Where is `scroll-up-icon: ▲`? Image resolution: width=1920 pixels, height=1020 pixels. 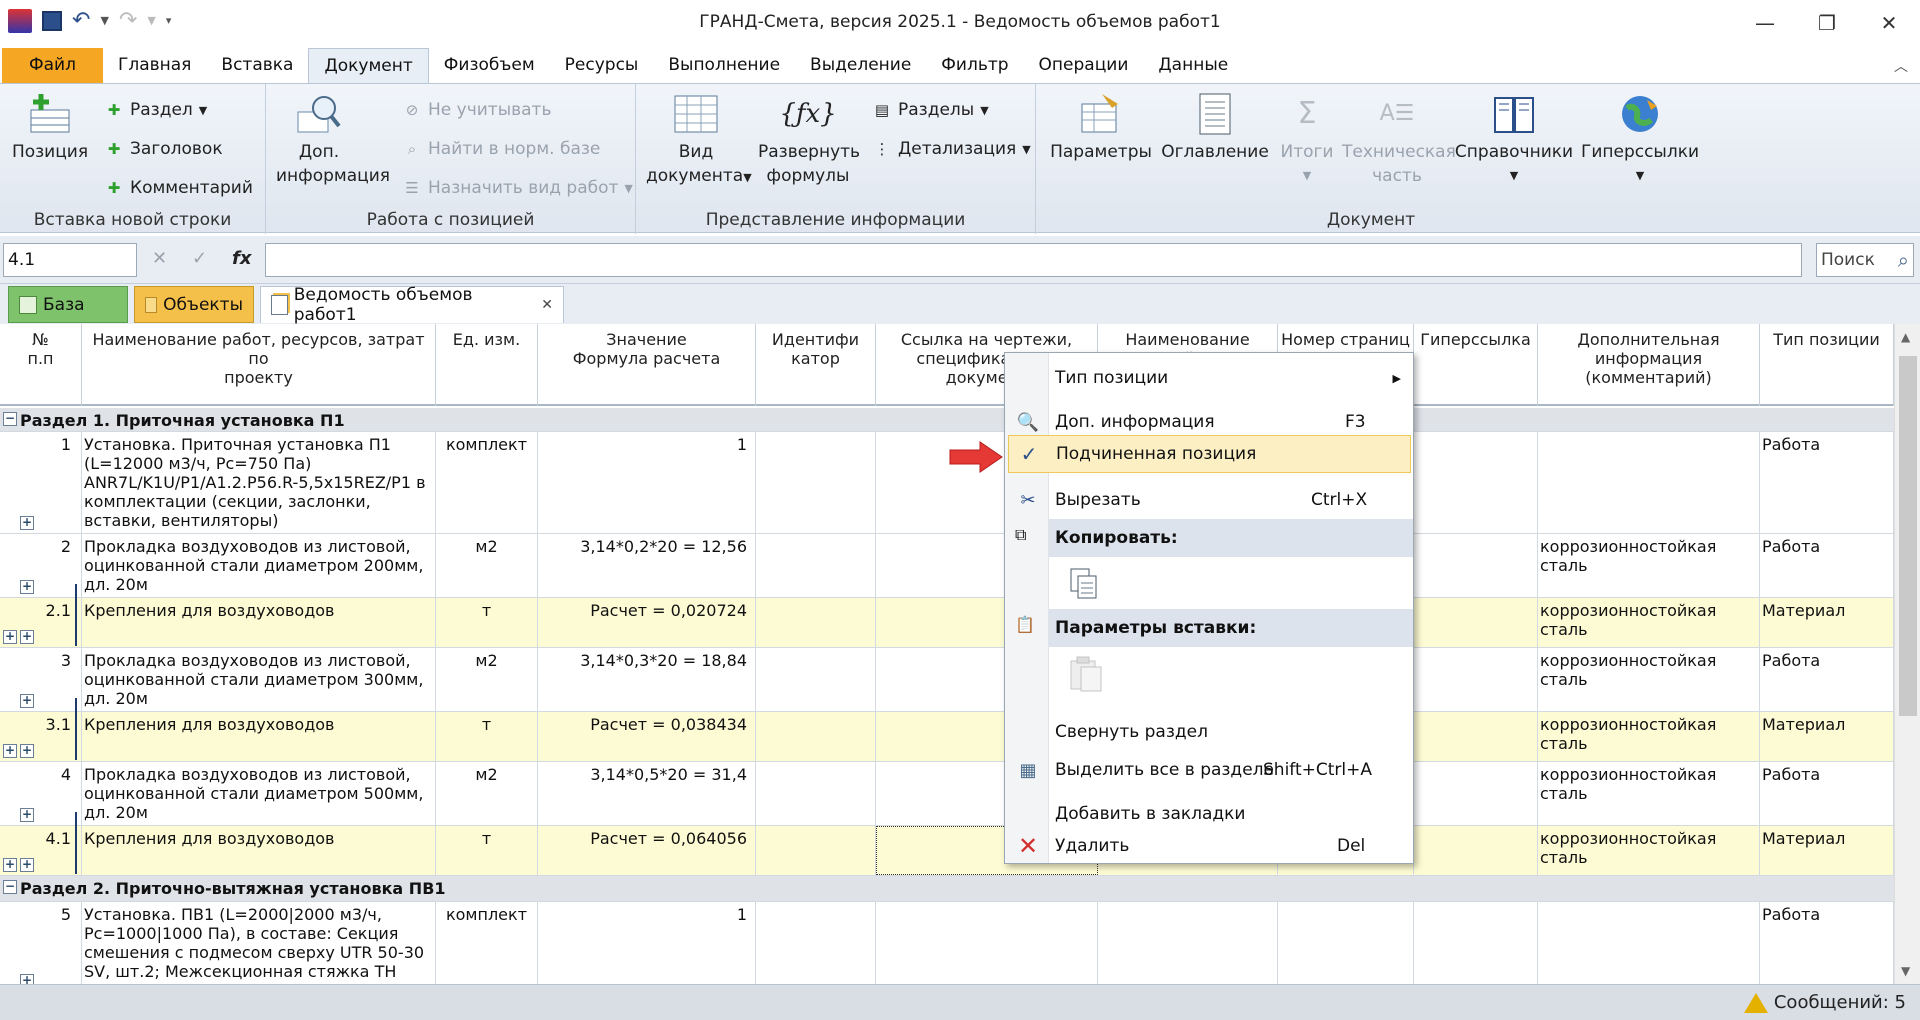 scroll-up-icon: ▲ is located at coordinates (1905, 337).